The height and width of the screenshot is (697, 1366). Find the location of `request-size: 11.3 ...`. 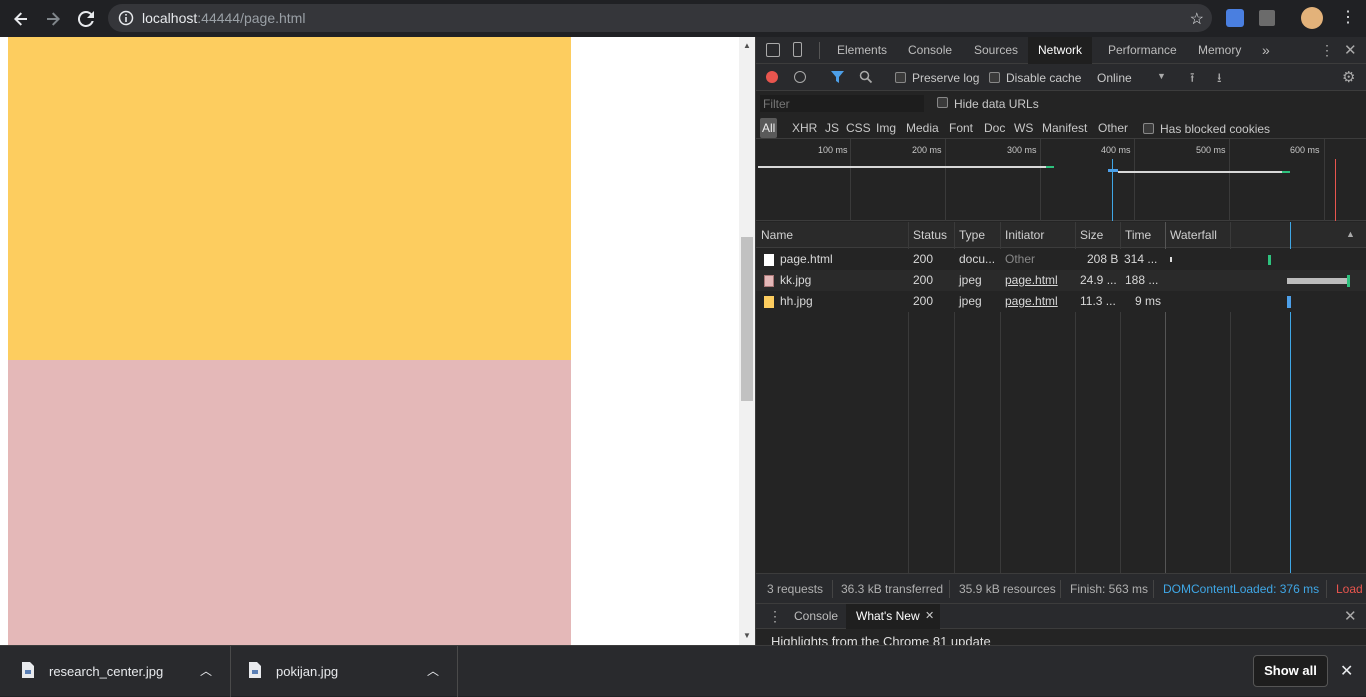

request-size: 11.3 ... is located at coordinates (1098, 301).